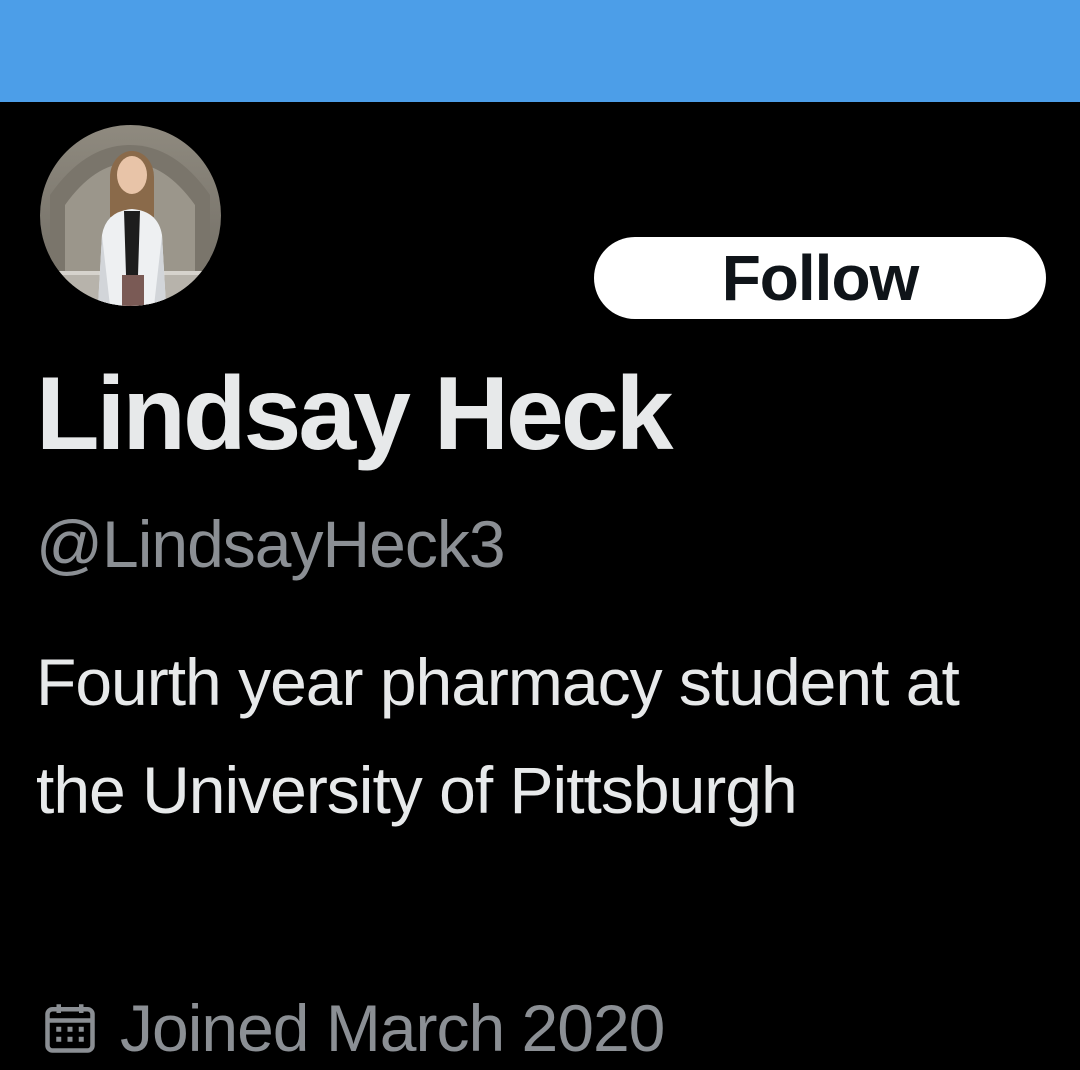 This screenshot has width=1080, height=1070. What do you see at coordinates (355, 414) in the screenshot?
I see `display-name: Lindsay Heck` at bounding box center [355, 414].